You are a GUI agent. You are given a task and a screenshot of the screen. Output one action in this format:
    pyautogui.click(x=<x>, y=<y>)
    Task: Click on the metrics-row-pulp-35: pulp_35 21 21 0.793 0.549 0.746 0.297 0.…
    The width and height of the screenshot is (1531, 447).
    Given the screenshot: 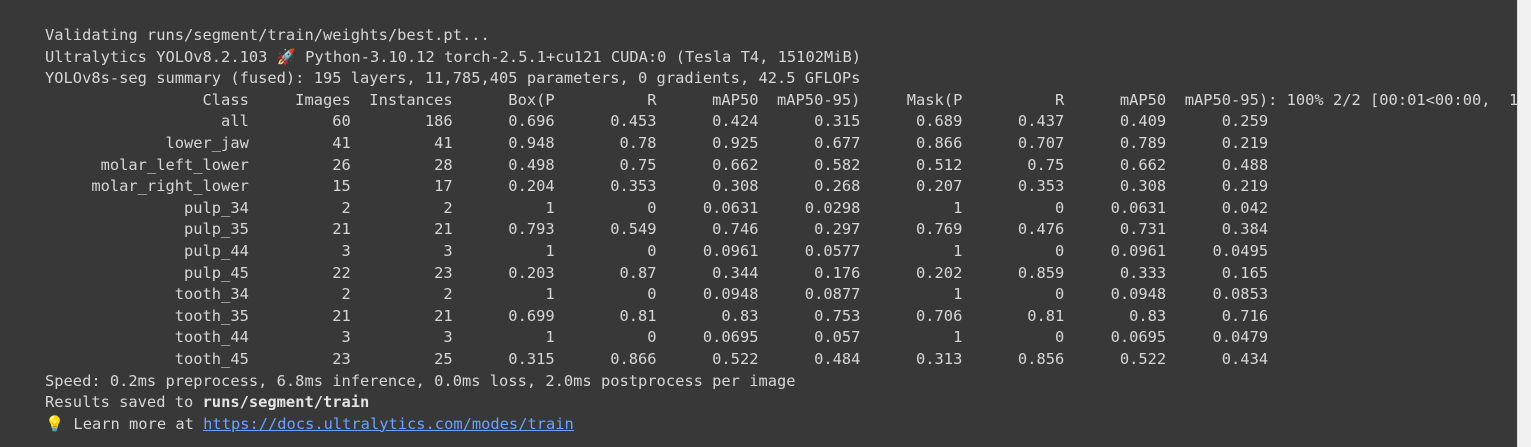 What is the action you would take?
    pyautogui.click(x=657, y=229)
    